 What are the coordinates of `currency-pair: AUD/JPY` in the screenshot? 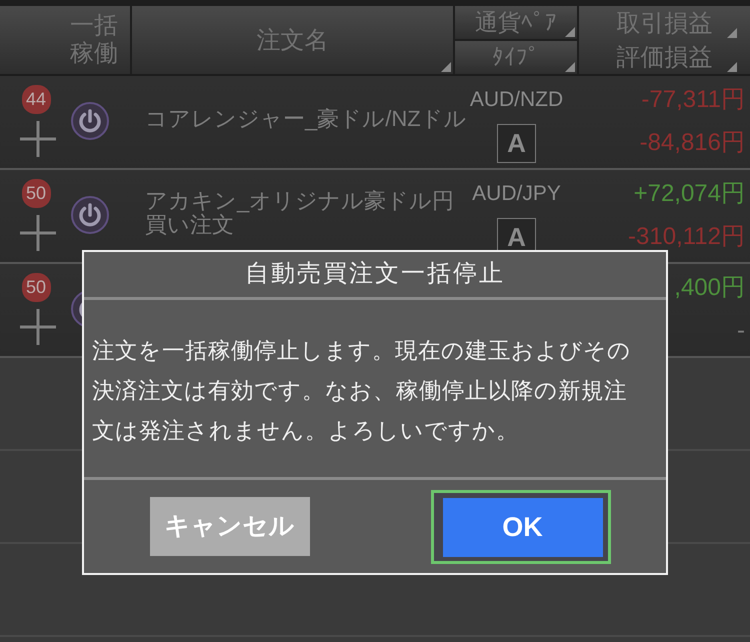 It's located at (516, 194).